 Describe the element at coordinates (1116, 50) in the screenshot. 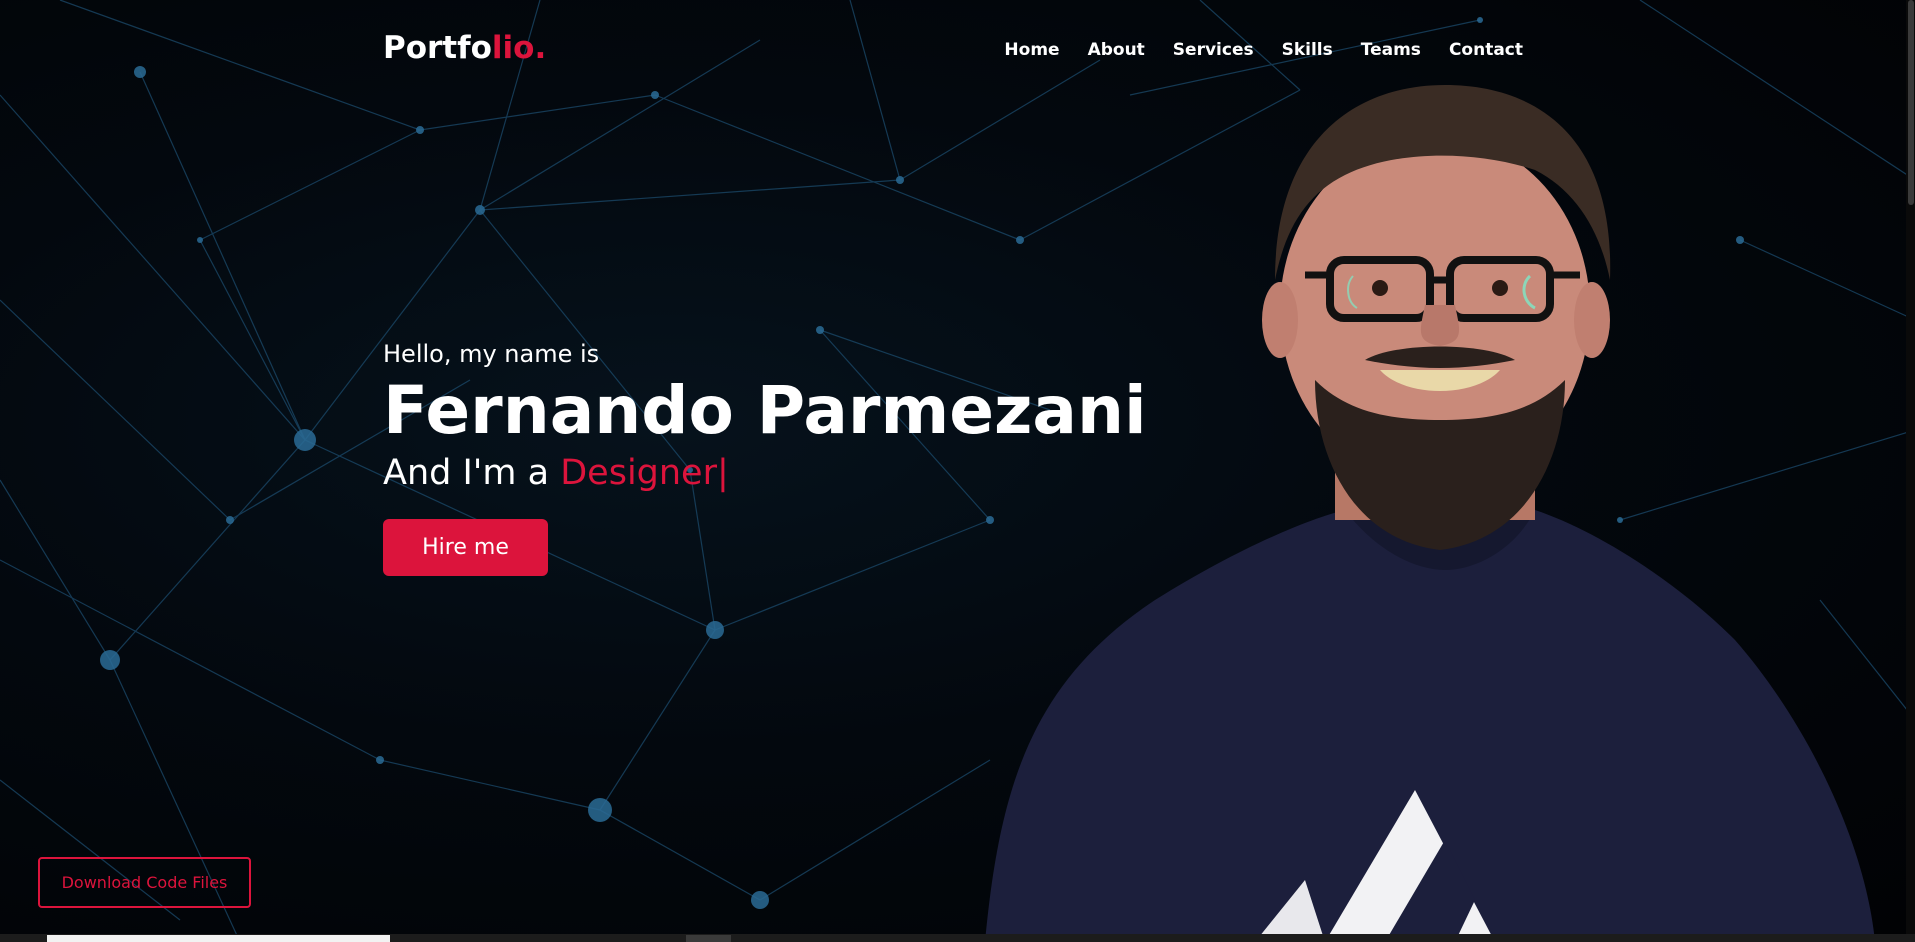

I see `nav-item-about: About` at that location.